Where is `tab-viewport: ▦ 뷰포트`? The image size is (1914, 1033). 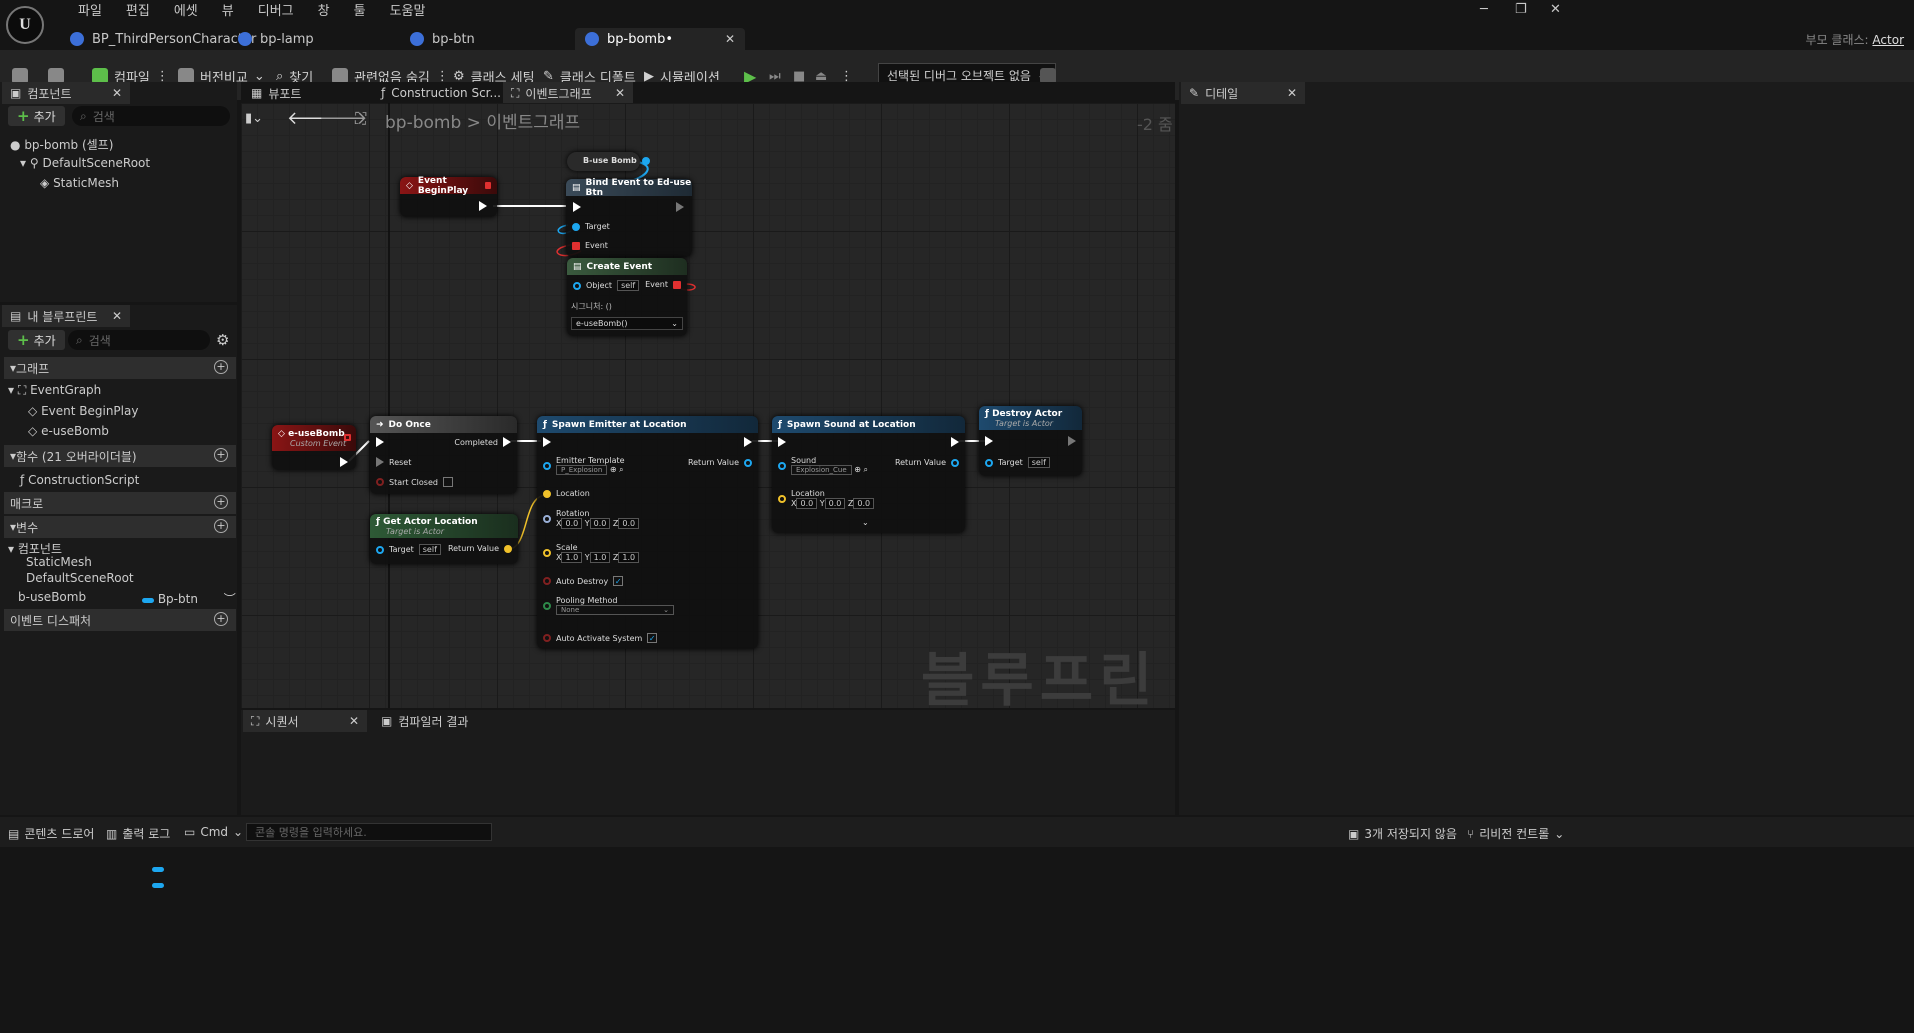 tab-viewport: ▦ 뷰포트 is located at coordinates (276, 93).